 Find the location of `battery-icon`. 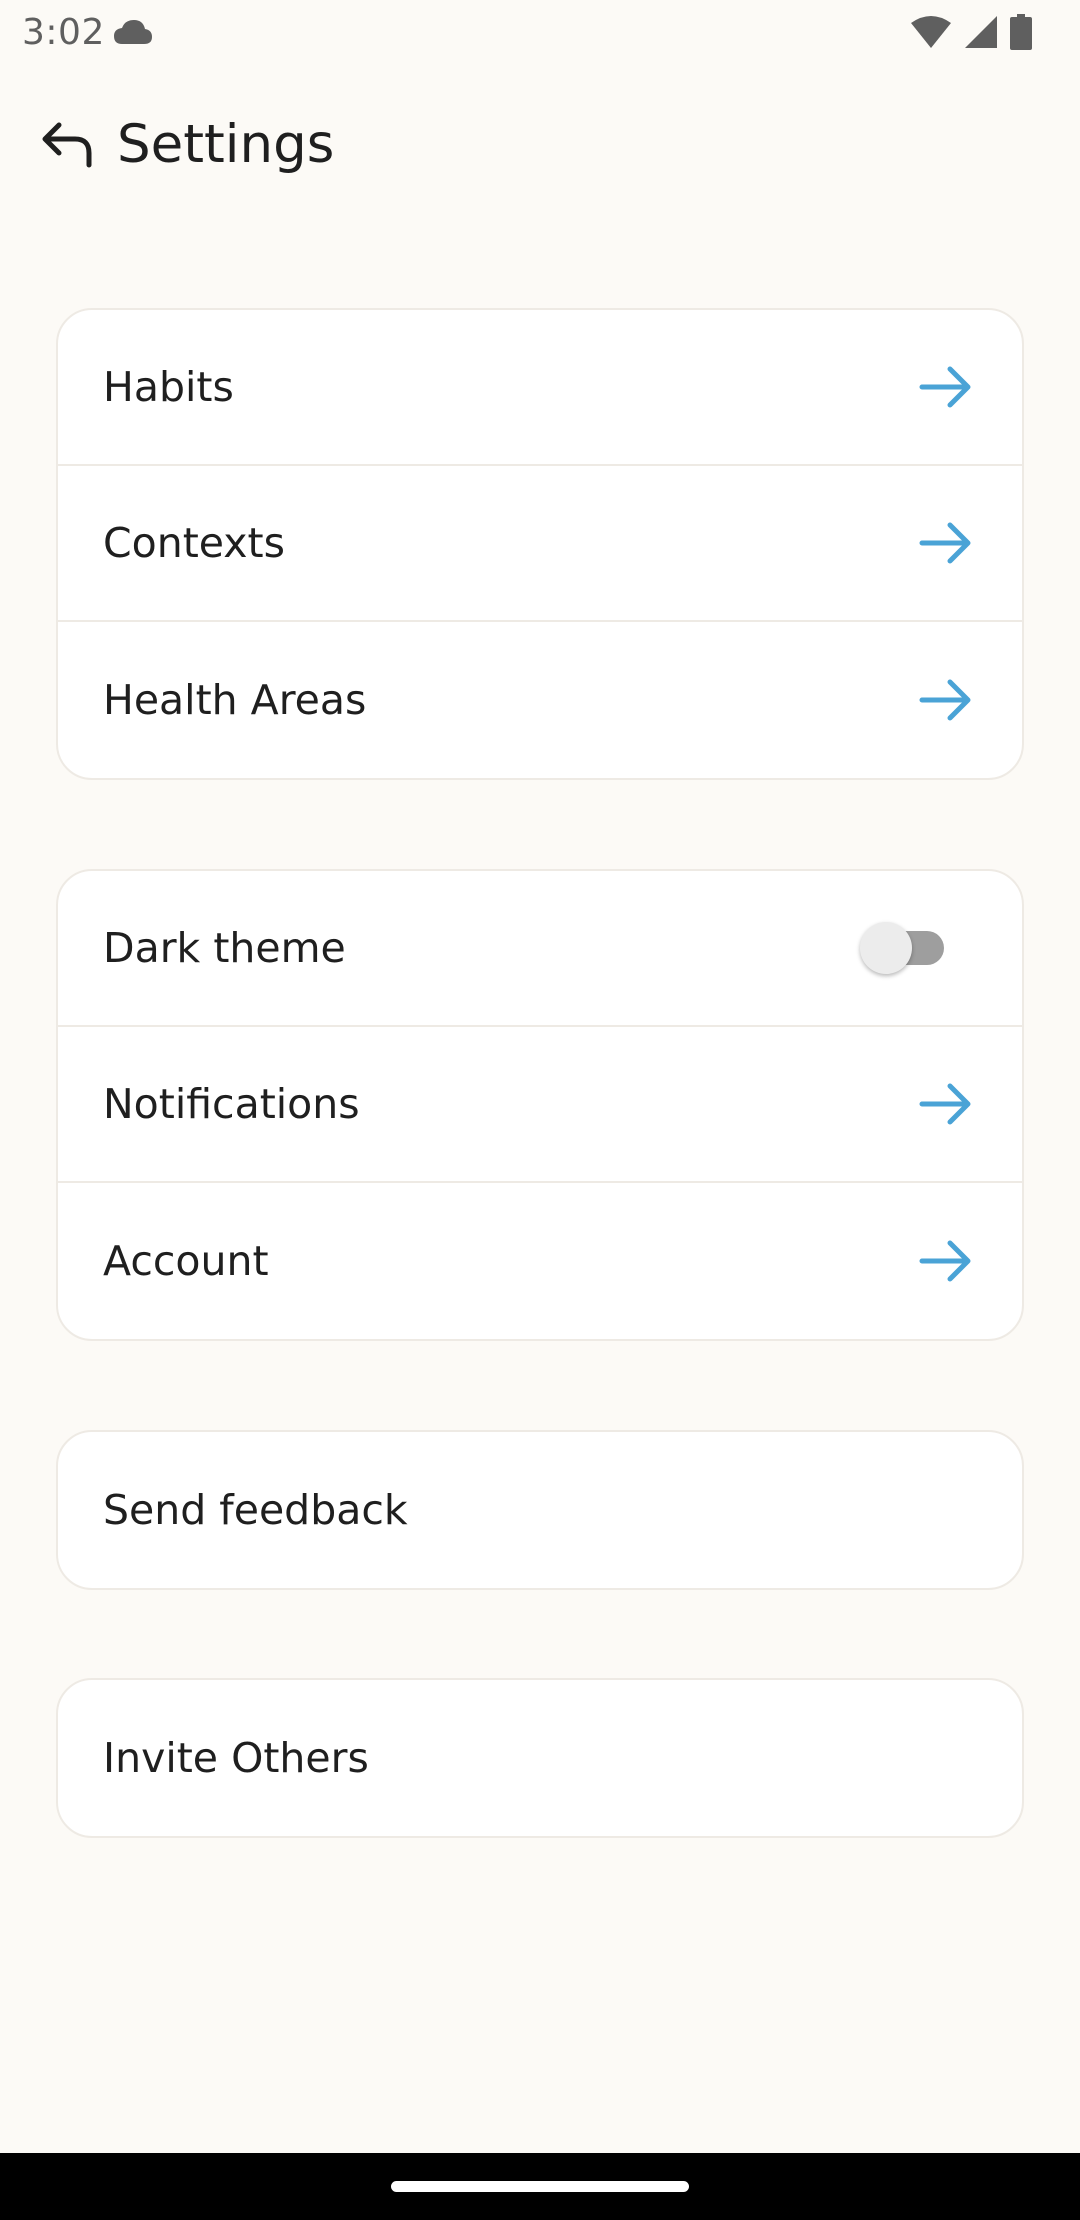

battery-icon is located at coordinates (1021, 34).